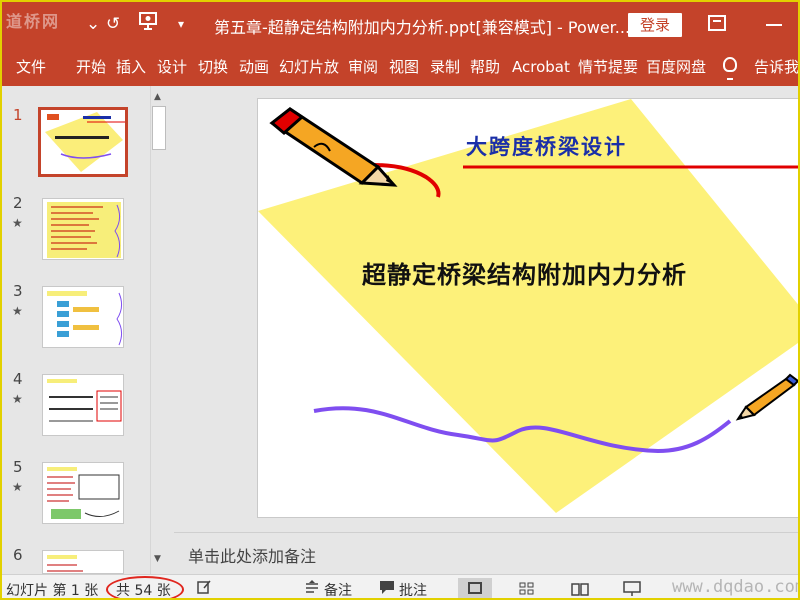 The height and width of the screenshot is (600, 800). I want to click on slide-title: 超静定桥梁结构附加内力分析, so click(524, 272).